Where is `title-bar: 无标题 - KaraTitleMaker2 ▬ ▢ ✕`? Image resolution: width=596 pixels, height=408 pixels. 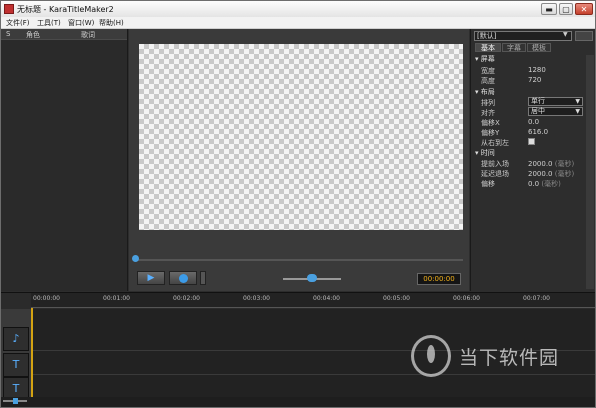
title-bar: 无标题 - KaraTitleMaker2 ▬ ▢ ✕ is located at coordinates (298, 9).